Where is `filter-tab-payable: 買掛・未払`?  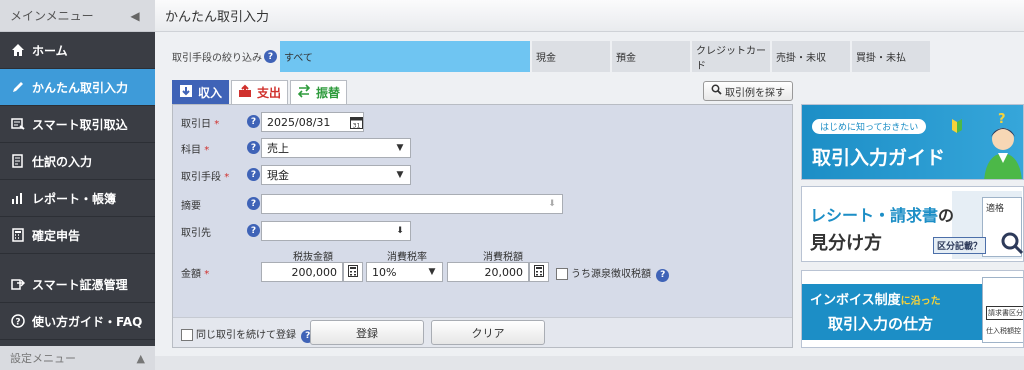
filter-tab-payable: 買掛・未払 is located at coordinates (892, 56).